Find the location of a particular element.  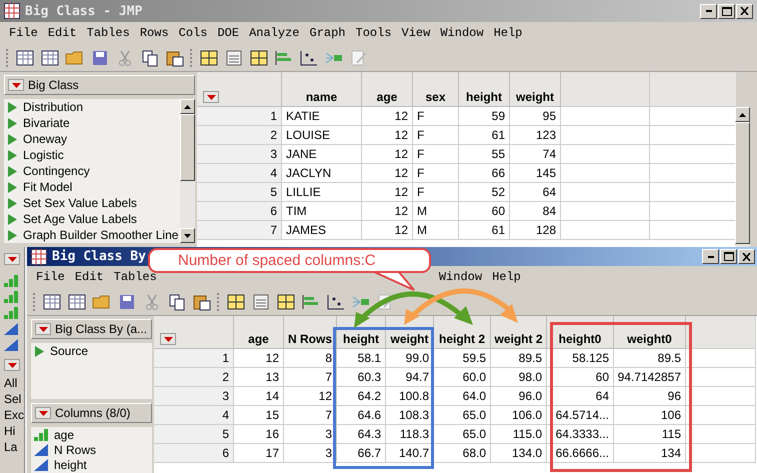

scroll-thumb is located at coordinates (187, 147).